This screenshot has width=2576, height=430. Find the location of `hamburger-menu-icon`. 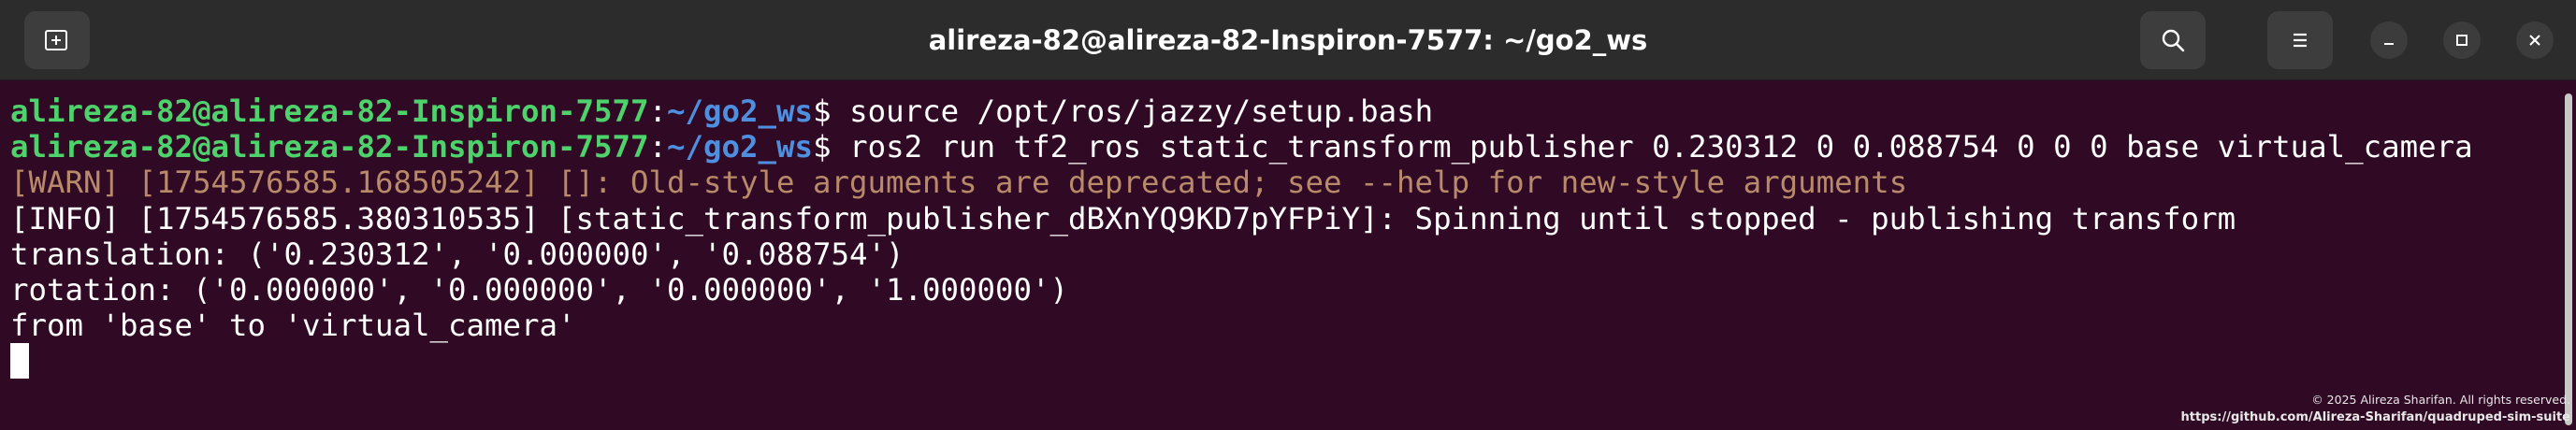

hamburger-menu-icon is located at coordinates (2301, 40).